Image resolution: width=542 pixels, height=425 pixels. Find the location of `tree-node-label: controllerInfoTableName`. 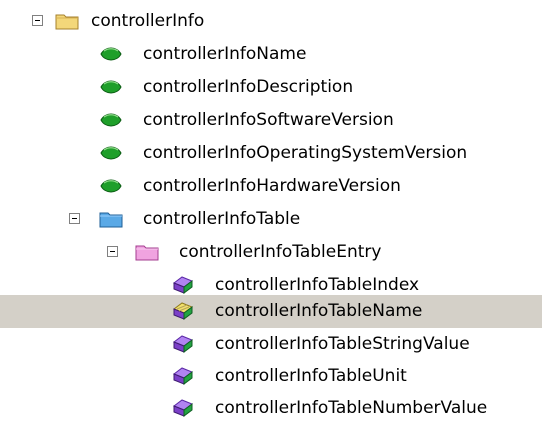

tree-node-label: controllerInfoTableName is located at coordinates (319, 311).